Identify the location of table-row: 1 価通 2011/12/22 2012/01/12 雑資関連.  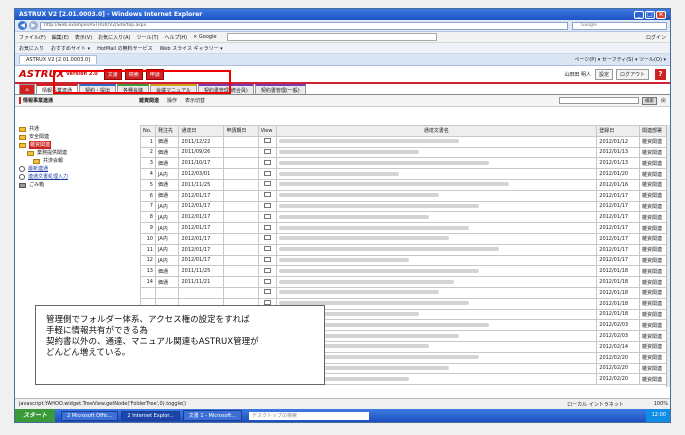
(405, 141).